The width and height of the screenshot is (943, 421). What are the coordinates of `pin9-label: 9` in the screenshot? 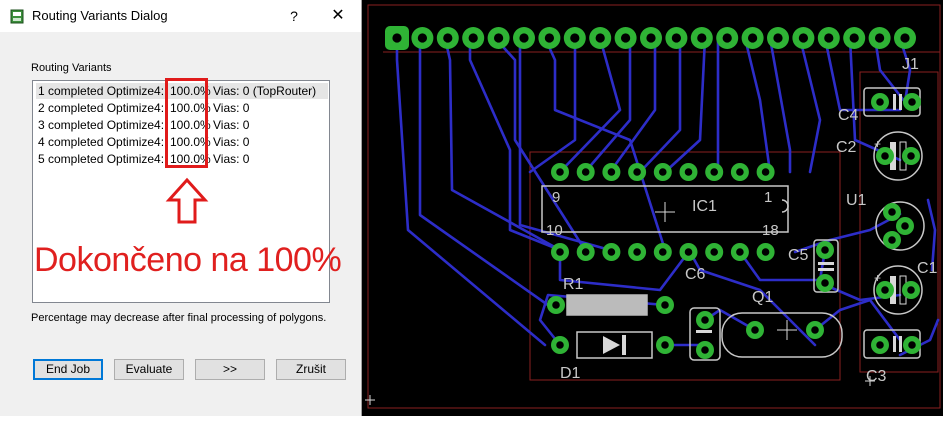 It's located at (556, 197).